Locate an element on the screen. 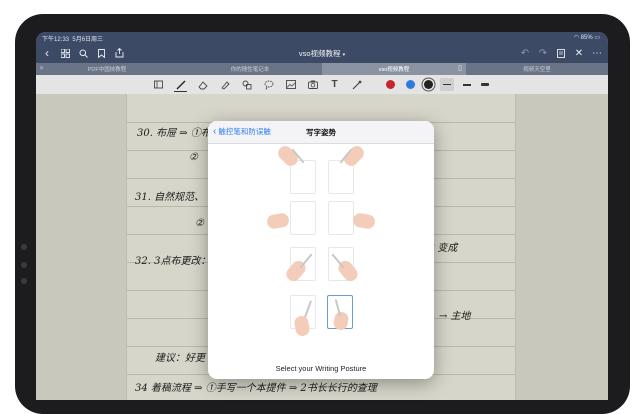 The height and width of the screenshot is (414, 643). split-view-icon: ▯ is located at coordinates (460, 68).